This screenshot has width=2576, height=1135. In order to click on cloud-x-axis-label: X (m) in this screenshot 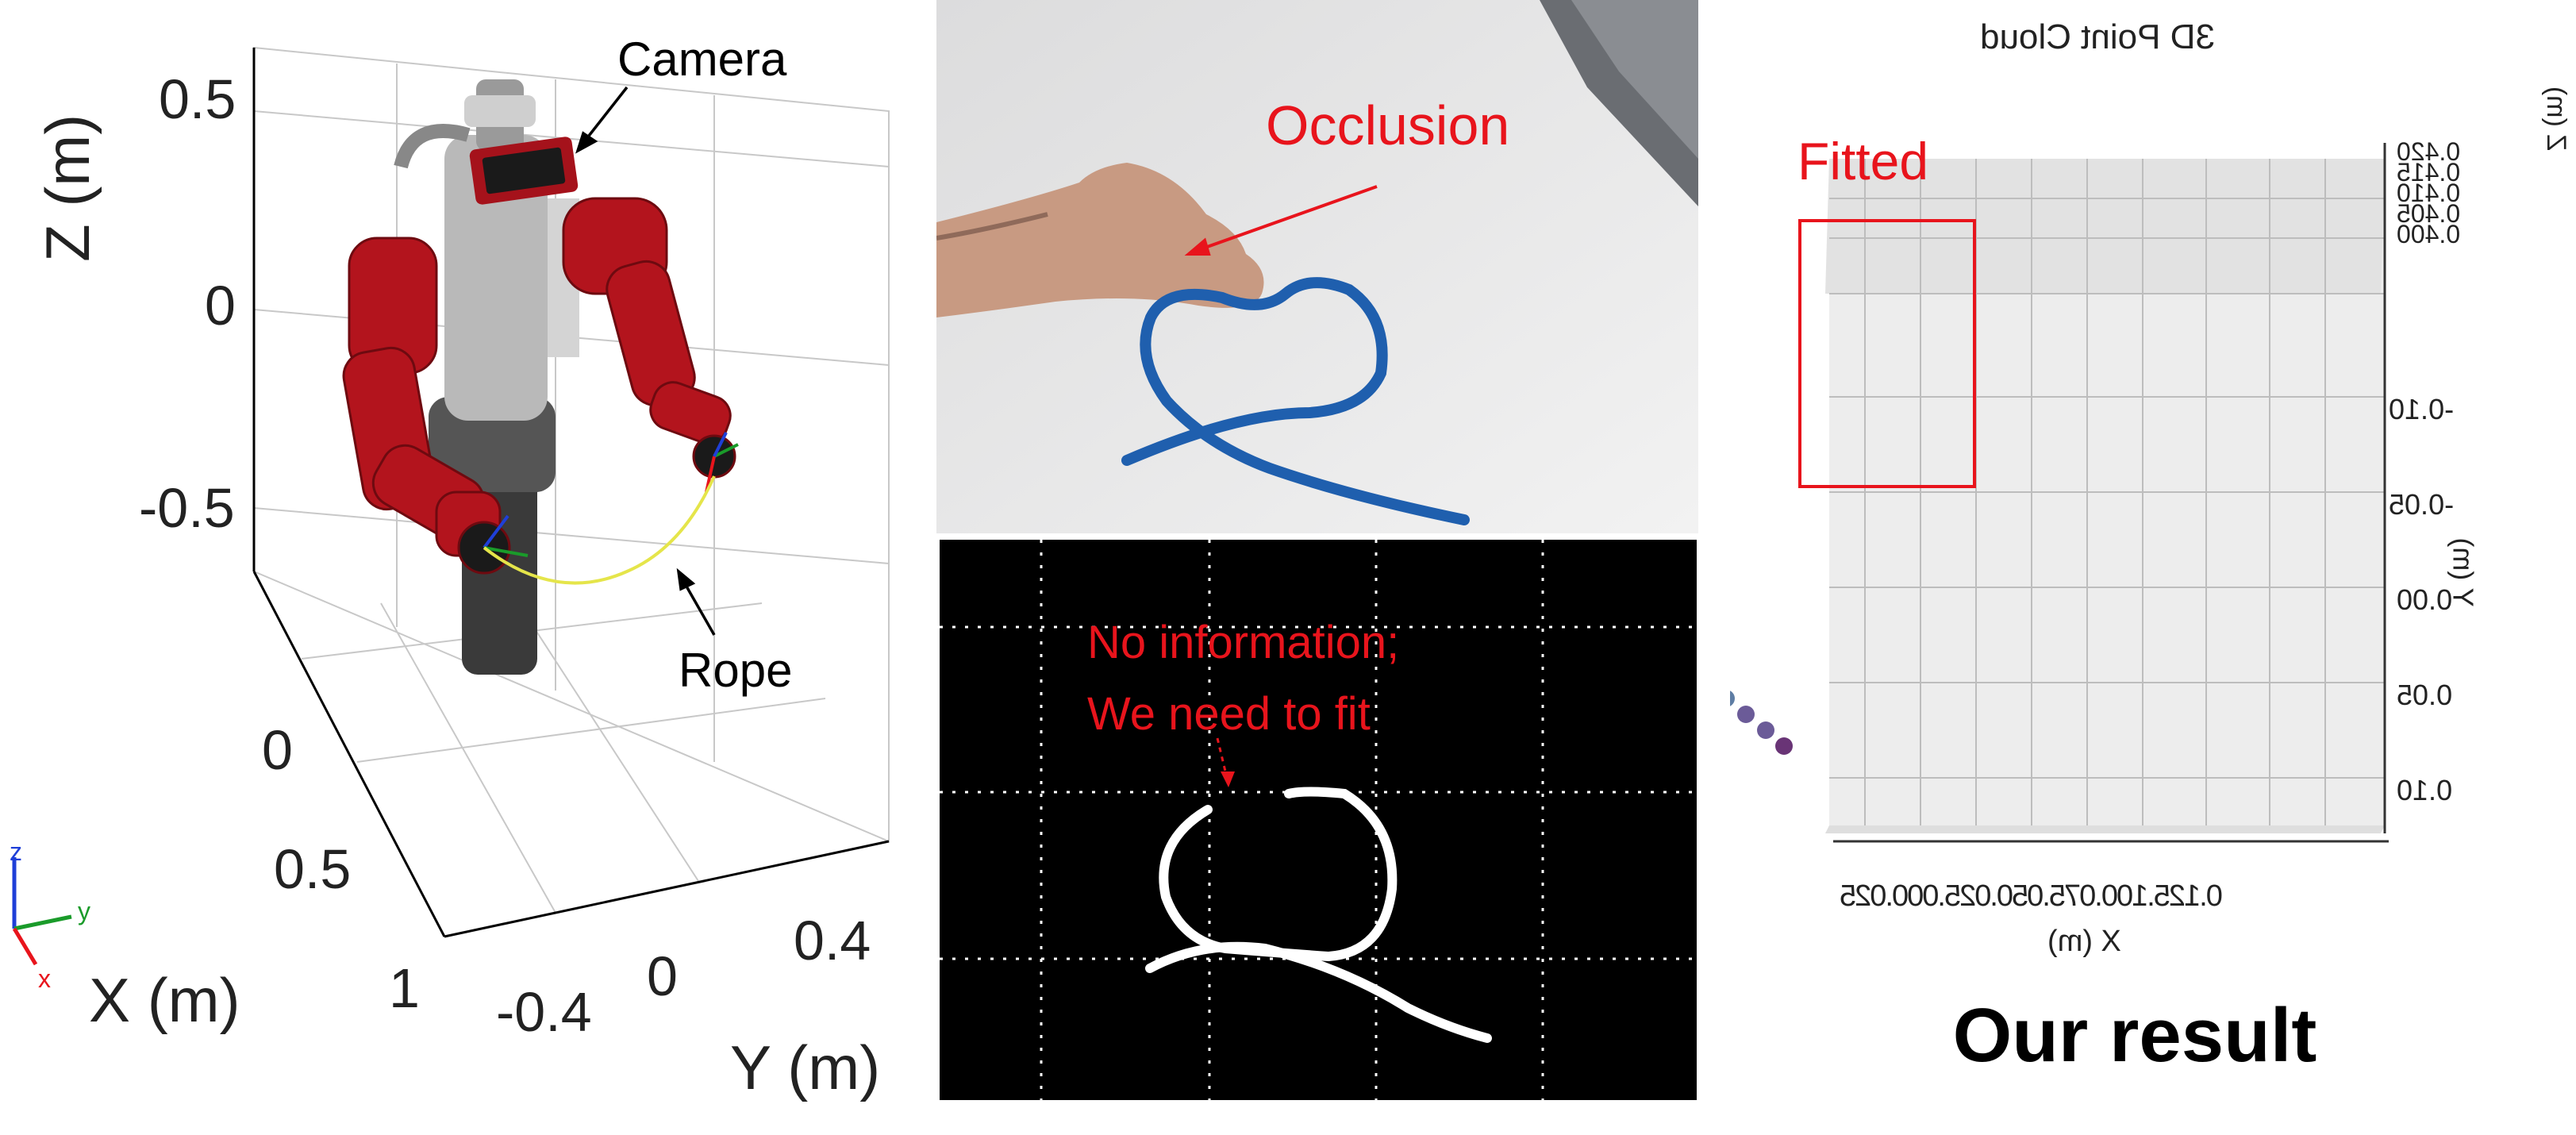, I will do `click(2084, 941)`.